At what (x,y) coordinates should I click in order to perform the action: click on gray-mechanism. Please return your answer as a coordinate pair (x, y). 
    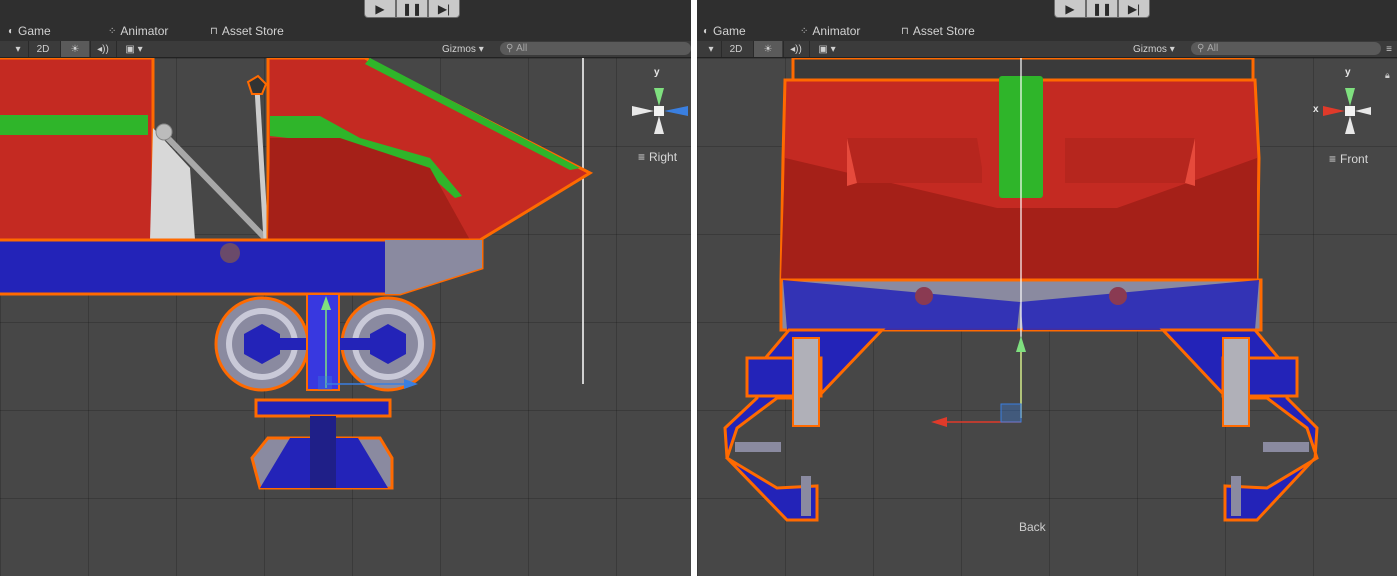
    Looking at the image, I should click on (209, 164).